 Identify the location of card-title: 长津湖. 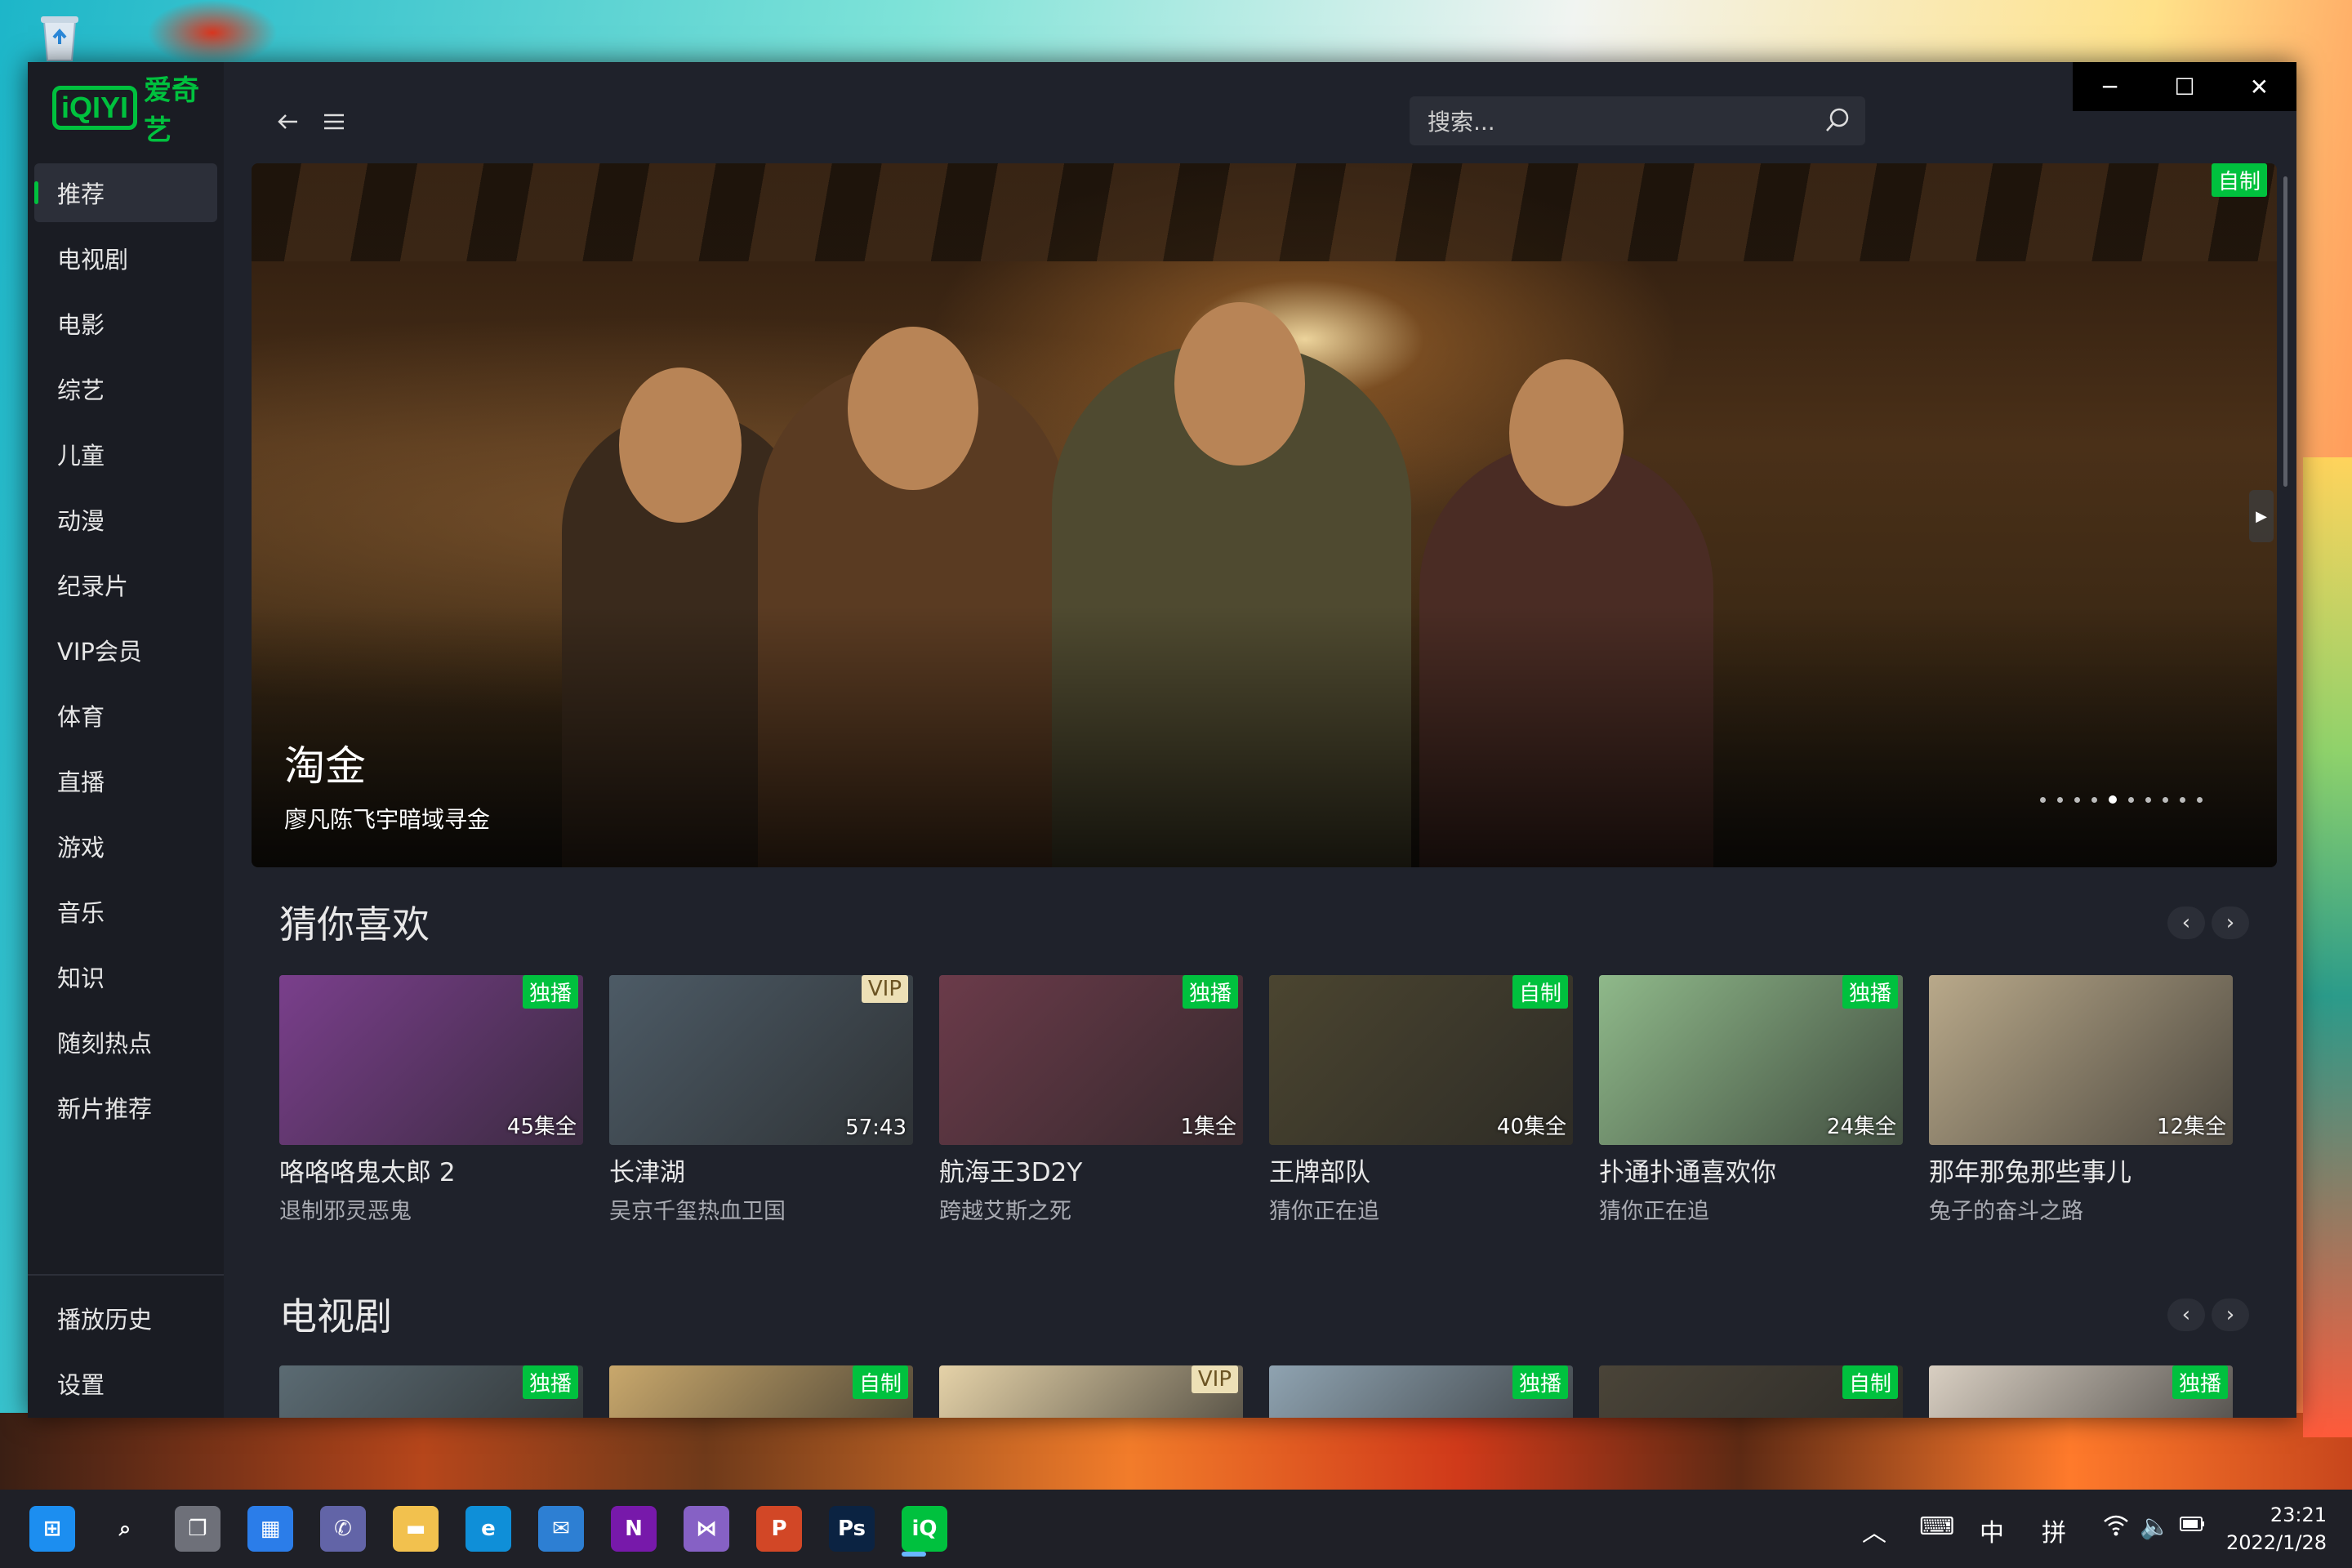
(761, 1170).